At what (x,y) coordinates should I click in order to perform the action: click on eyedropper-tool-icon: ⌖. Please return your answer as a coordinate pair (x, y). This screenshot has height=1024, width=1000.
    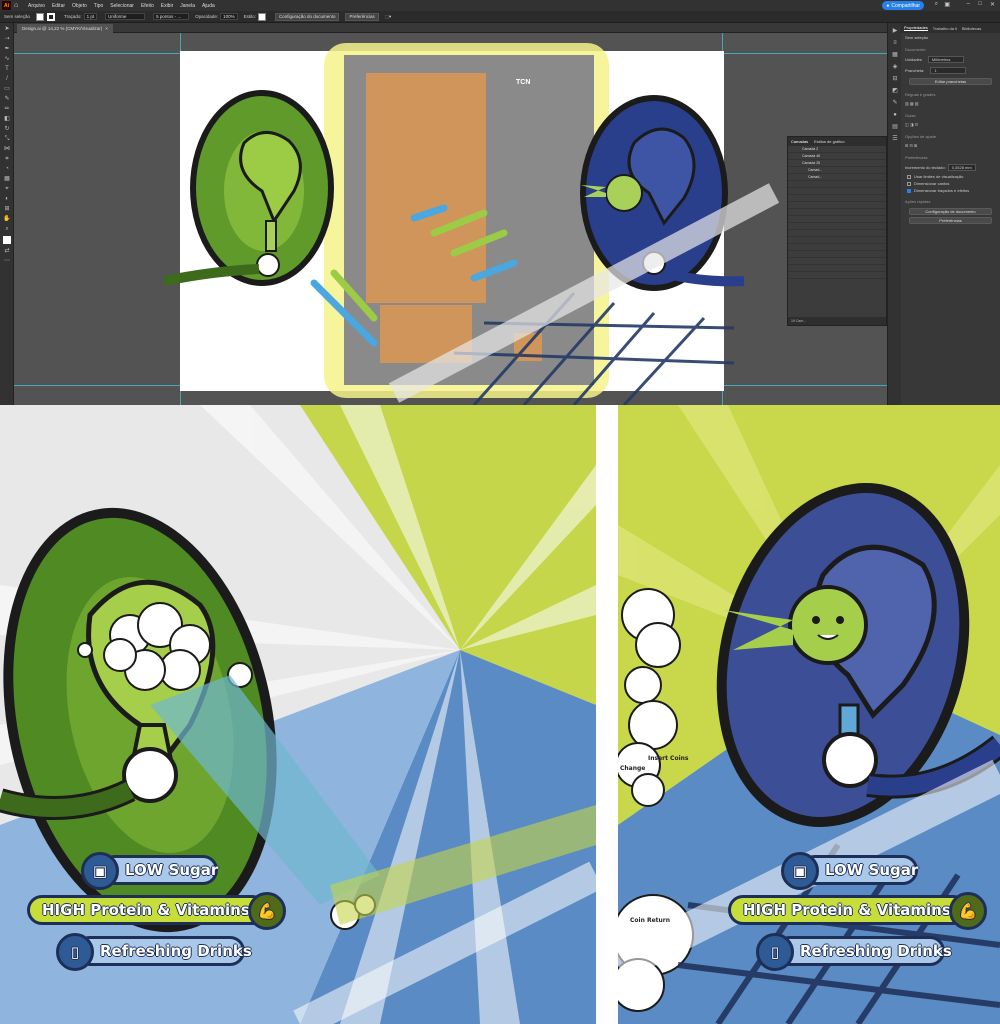
    Looking at the image, I should click on (7, 189).